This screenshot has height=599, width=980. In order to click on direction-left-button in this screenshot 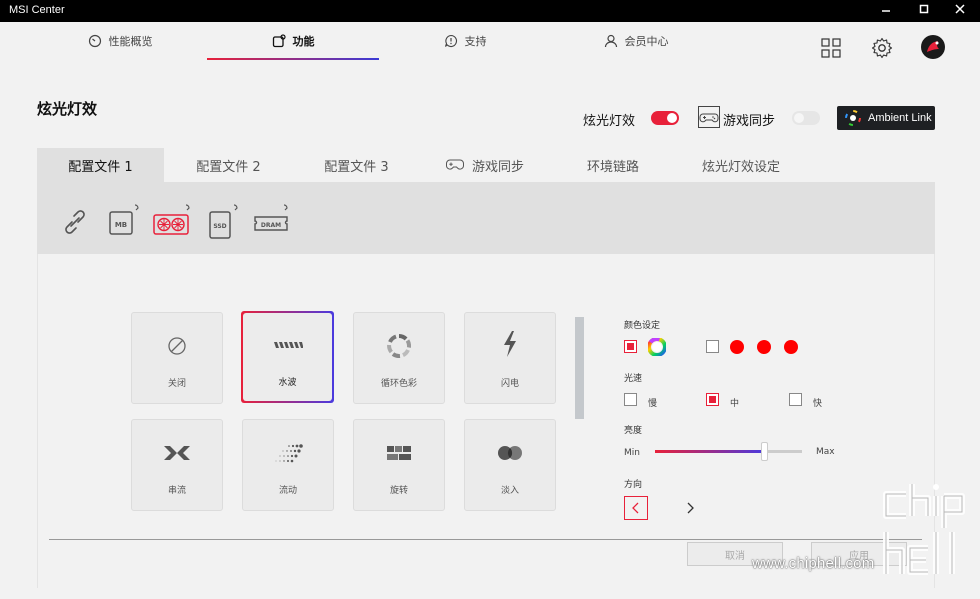, I will do `click(636, 508)`.